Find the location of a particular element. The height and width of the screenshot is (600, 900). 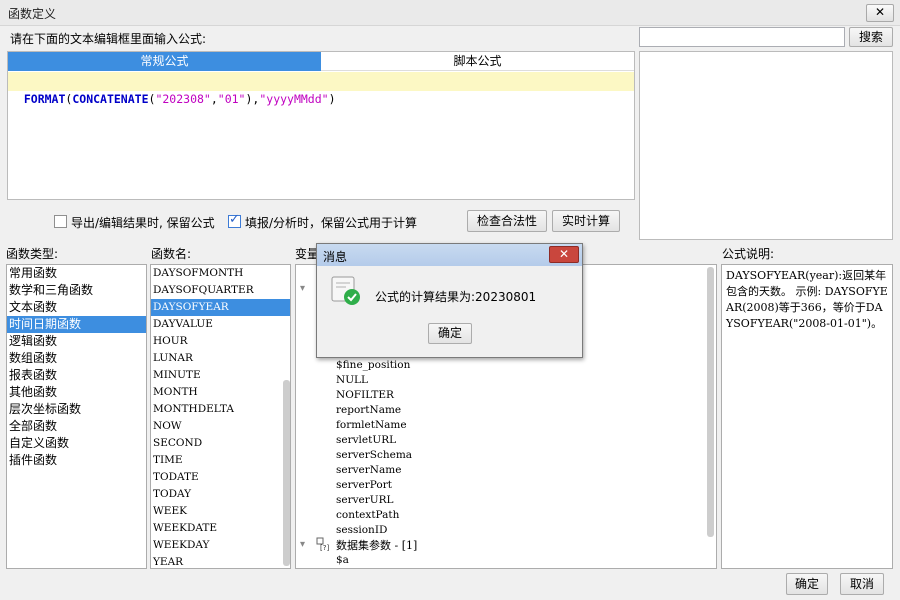

category-item: 层次坐标函数 is located at coordinates (76, 409).